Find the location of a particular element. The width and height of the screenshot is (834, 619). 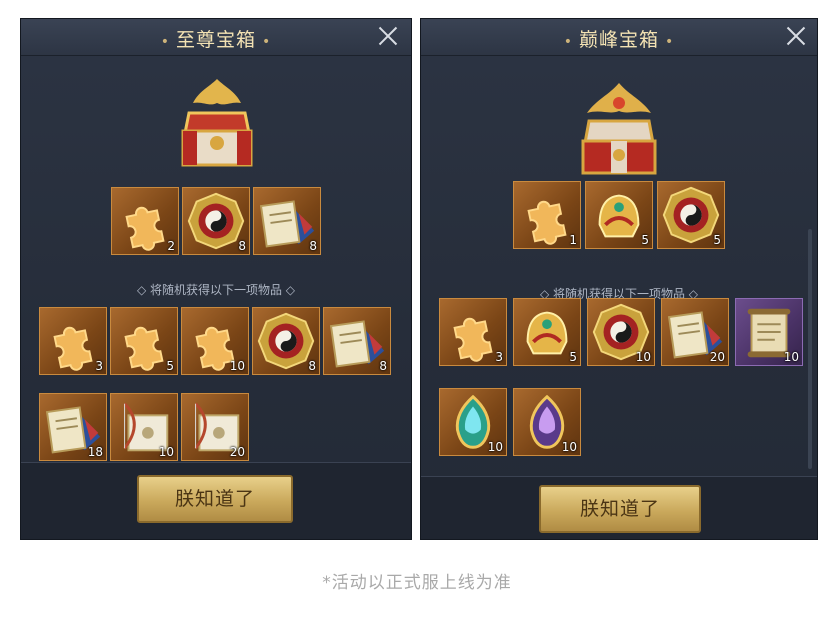

panel-title: • 至尊宝箱 • is located at coordinates (216, 40).